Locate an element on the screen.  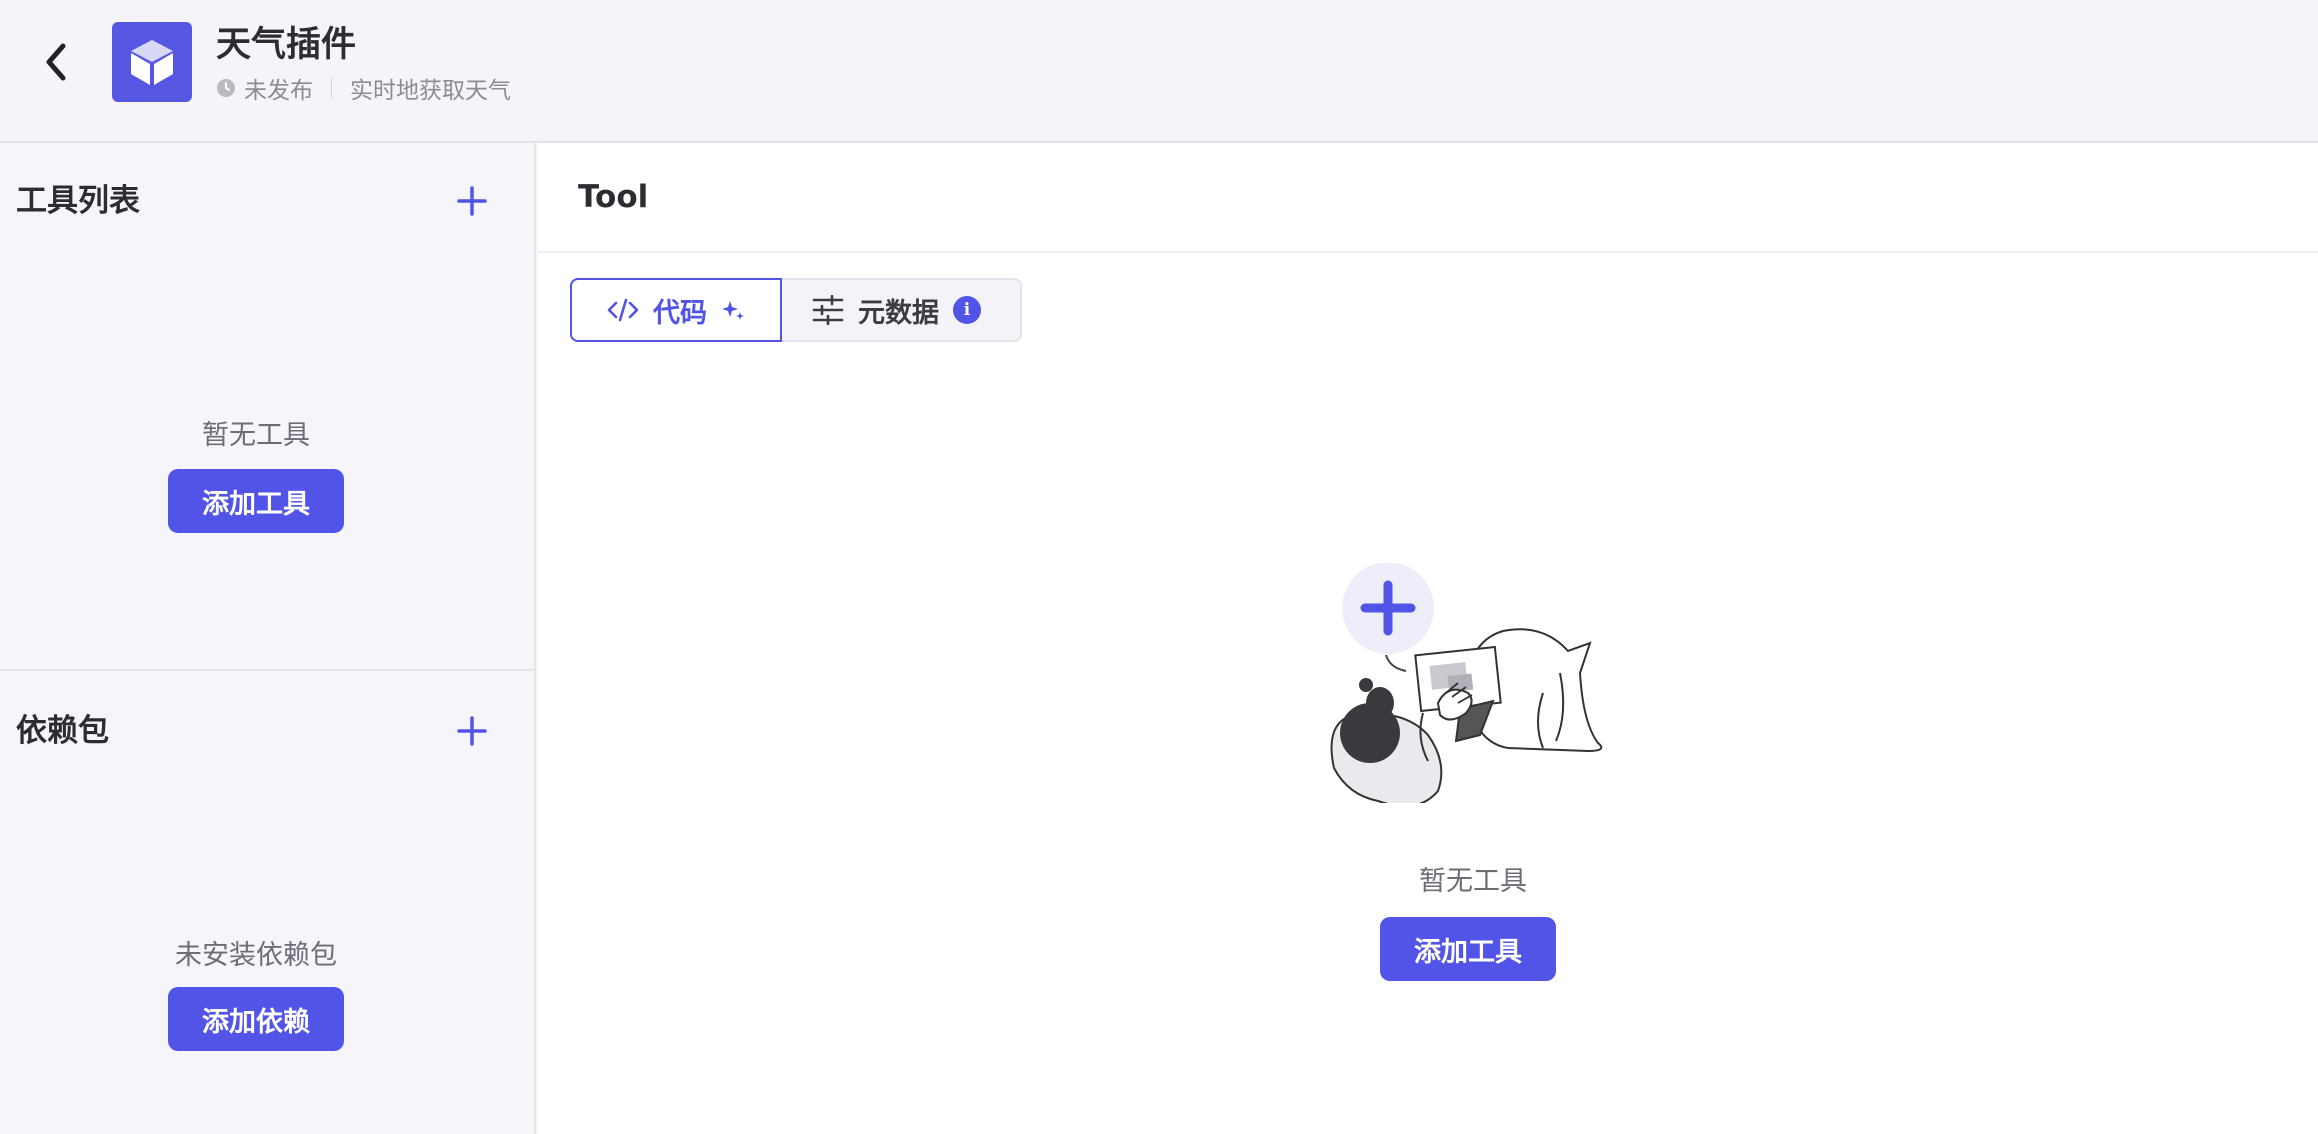
tab-bar: 代码 元数据 i is located at coordinates (796, 310).